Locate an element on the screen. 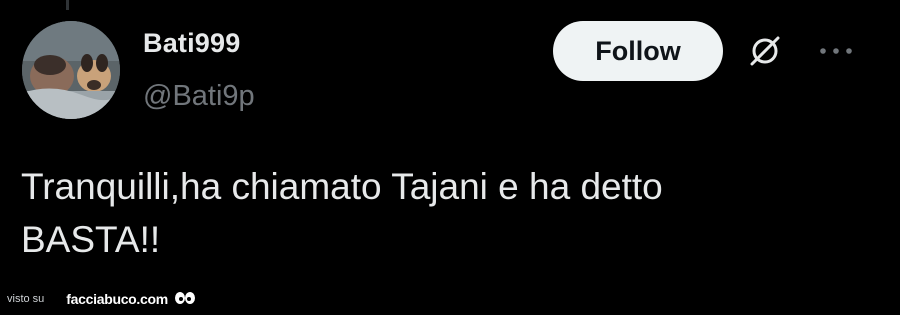 Image resolution: width=900 pixels, height=315 pixels. watermark-eyes-icon is located at coordinates (184, 298).